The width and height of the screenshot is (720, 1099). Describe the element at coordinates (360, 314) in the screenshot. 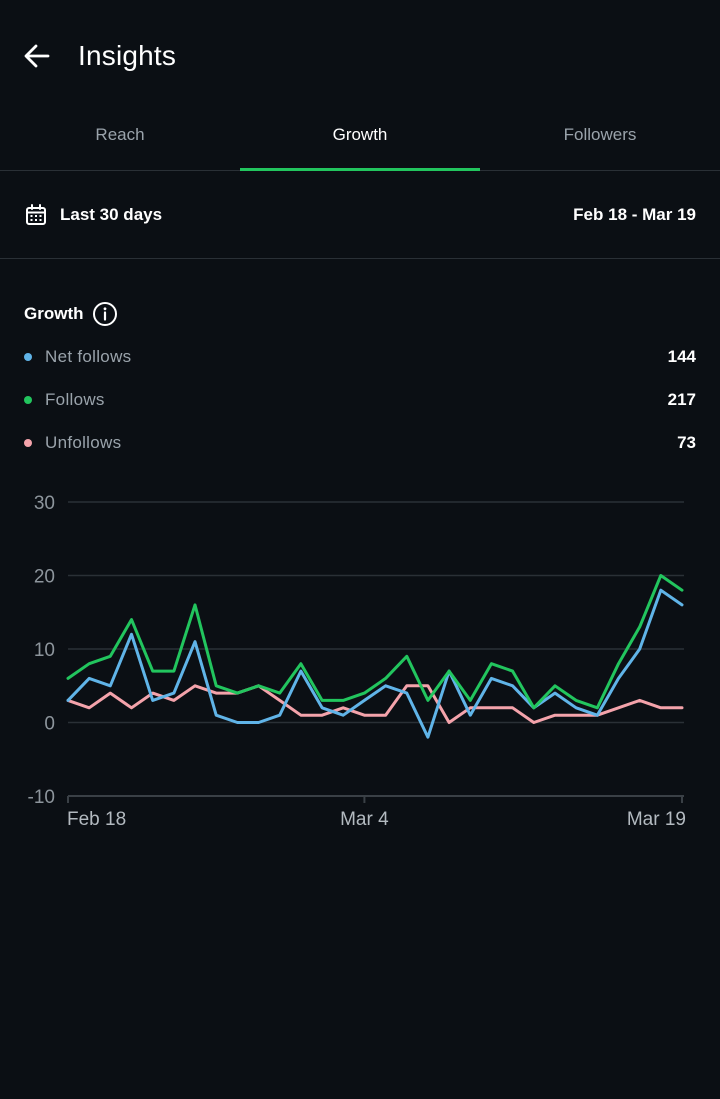

I see `section-header: Growth` at that location.